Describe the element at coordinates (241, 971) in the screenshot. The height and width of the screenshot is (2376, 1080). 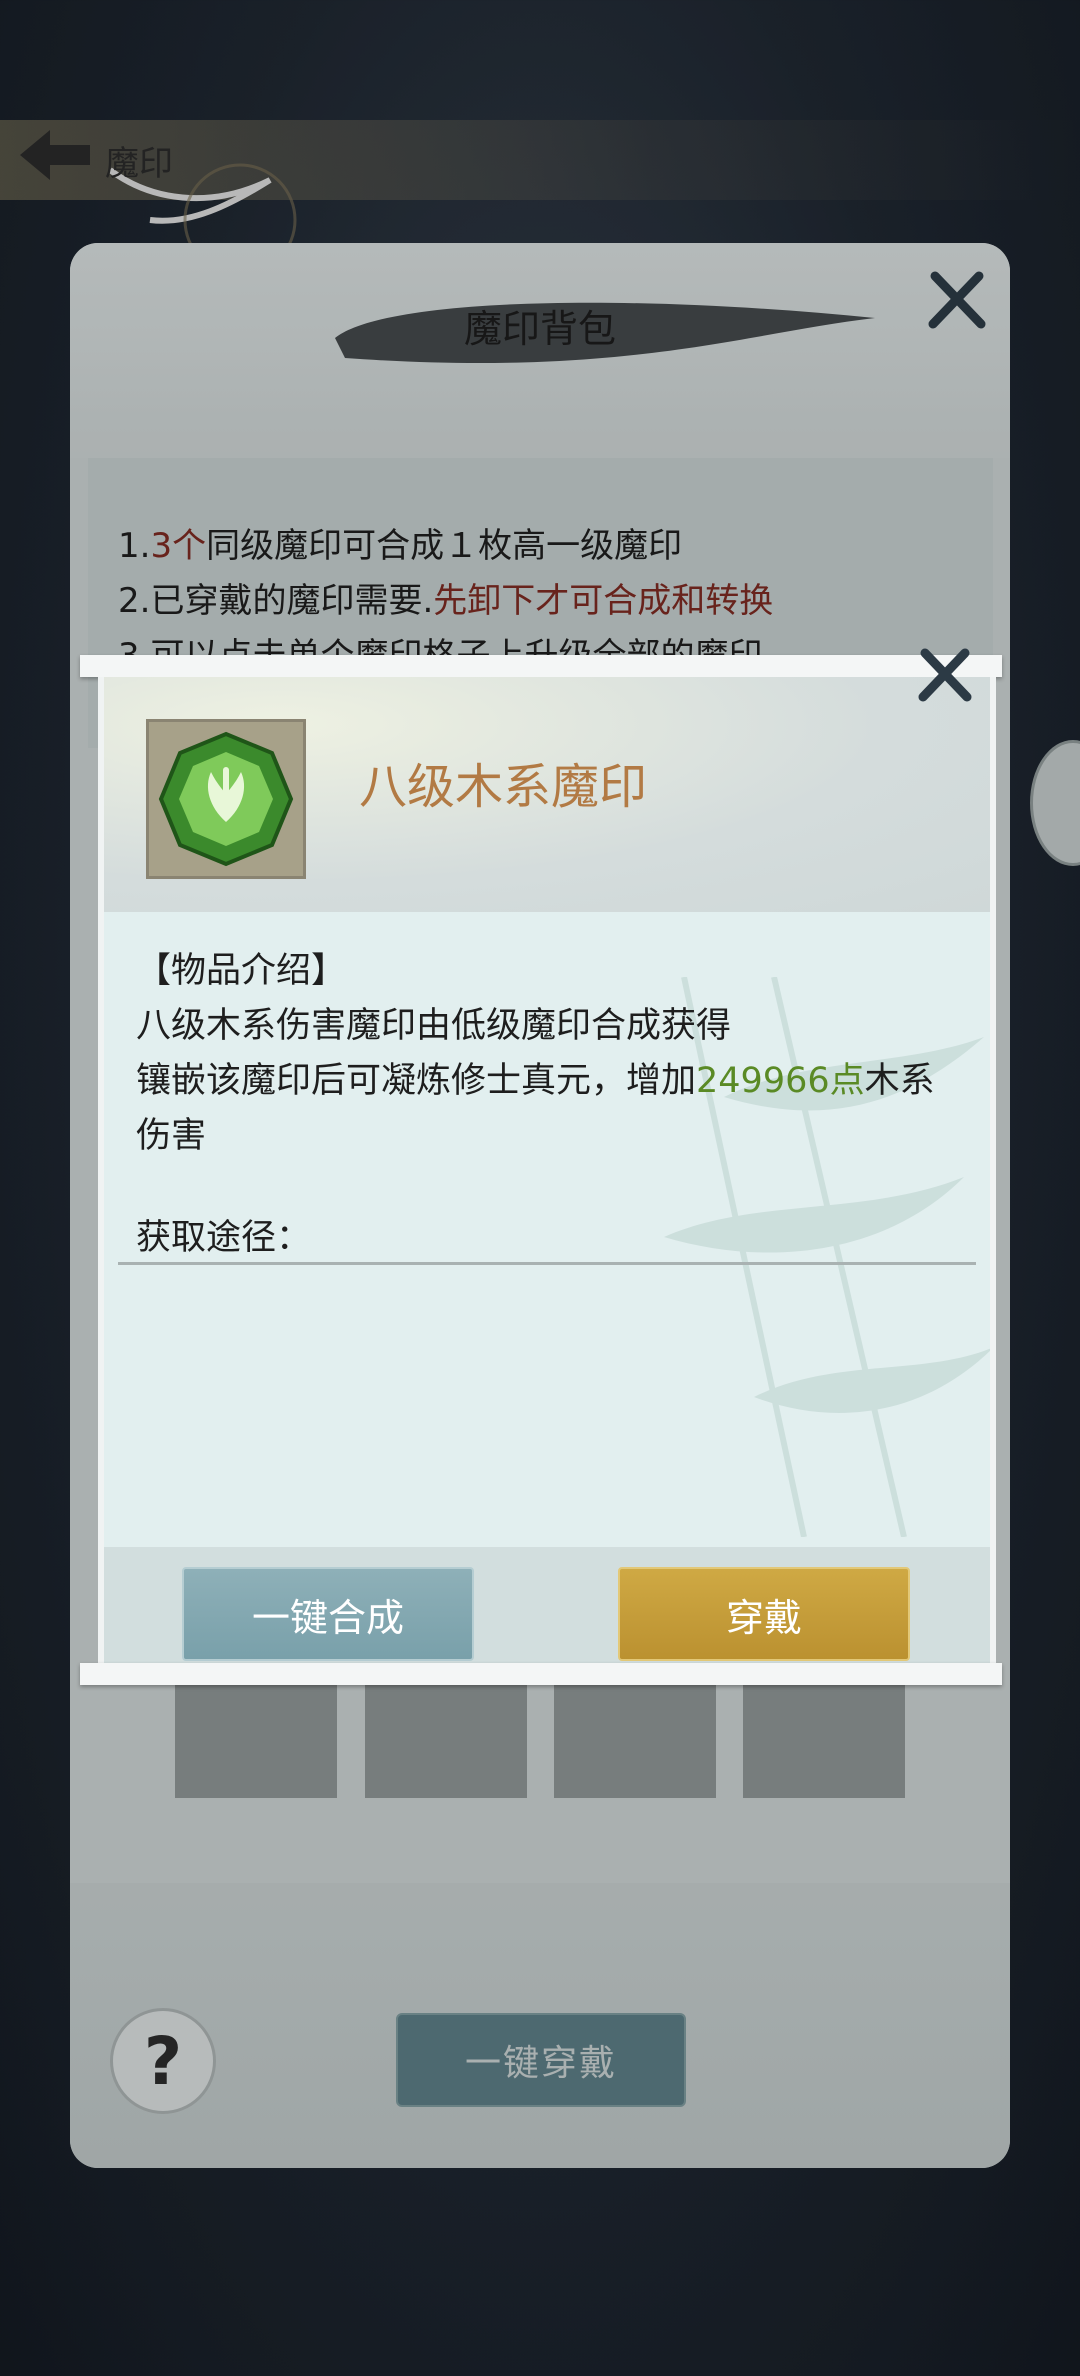
I see `intro-header: 【物品介绍】` at that location.